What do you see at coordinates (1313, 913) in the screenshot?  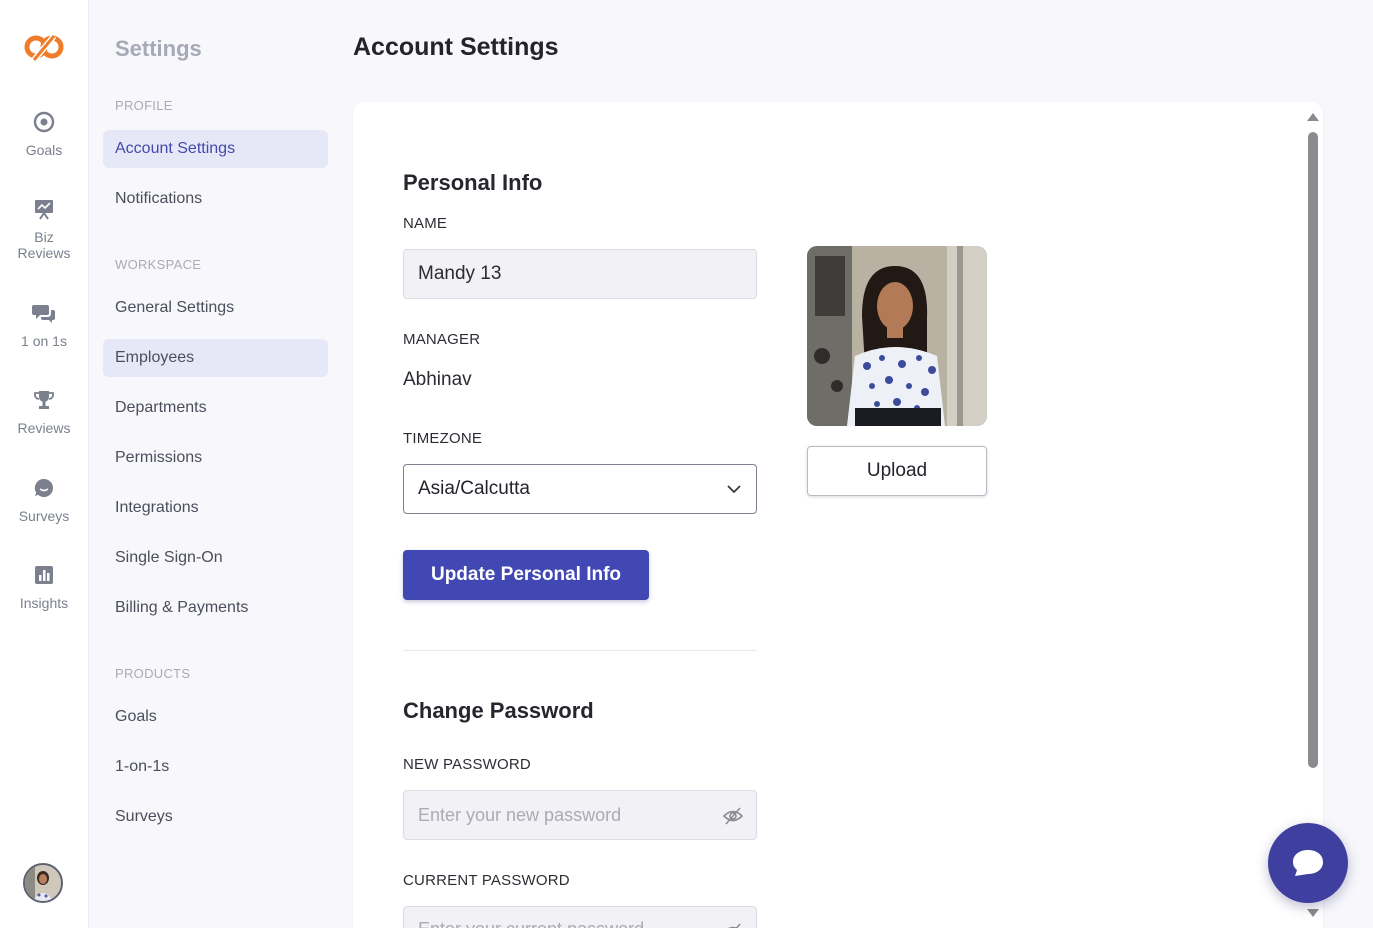 I see `scroll-down-arrow-icon` at bounding box center [1313, 913].